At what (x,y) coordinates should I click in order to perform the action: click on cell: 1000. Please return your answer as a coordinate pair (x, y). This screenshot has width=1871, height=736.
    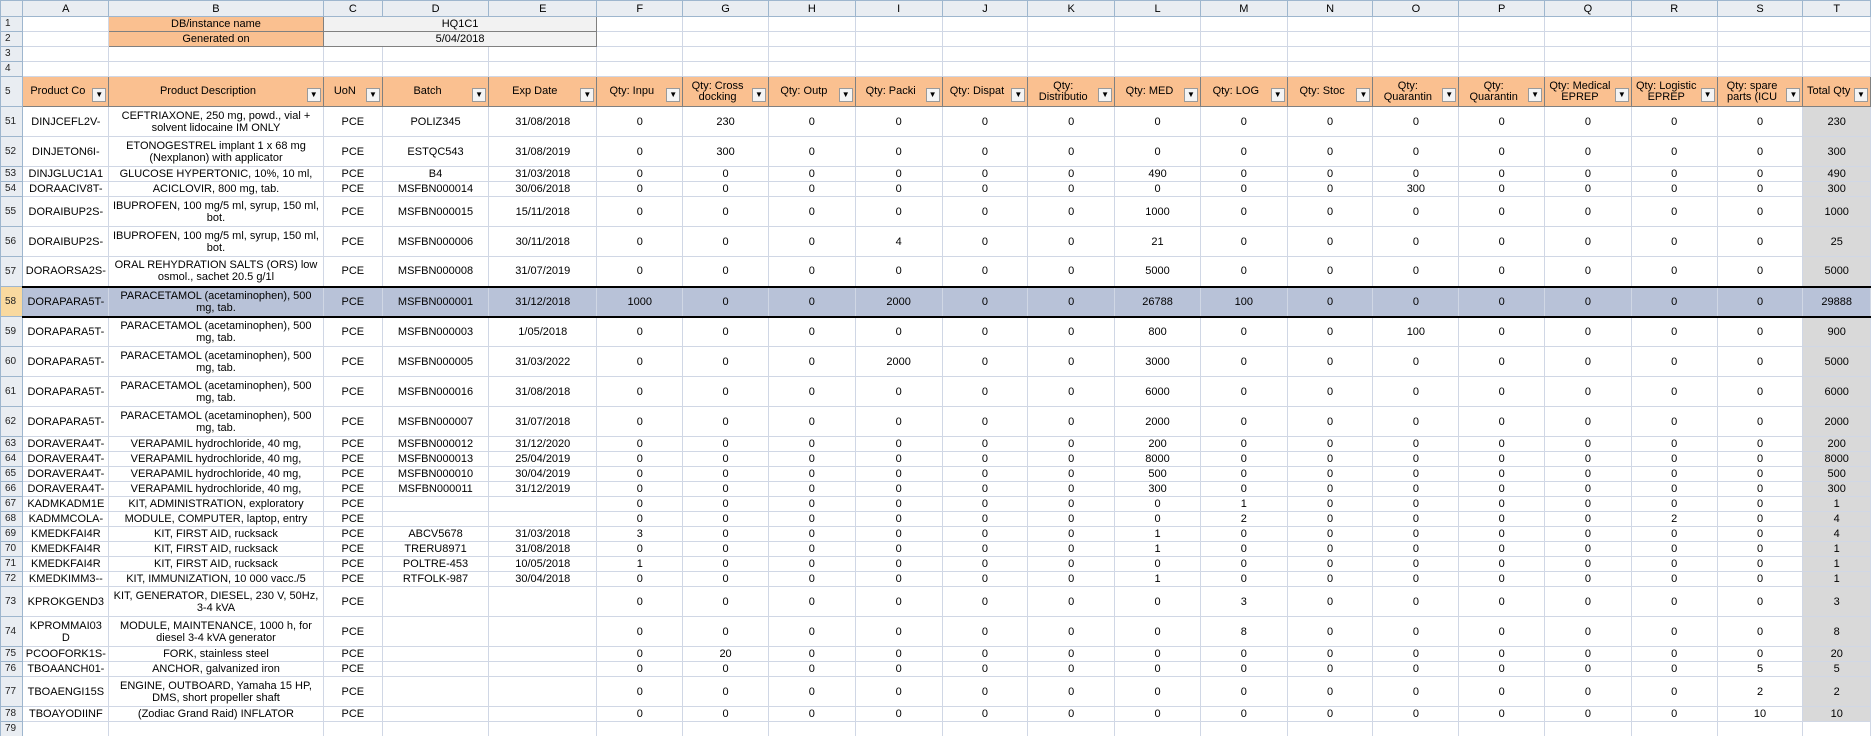
    Looking at the image, I should click on (640, 301).